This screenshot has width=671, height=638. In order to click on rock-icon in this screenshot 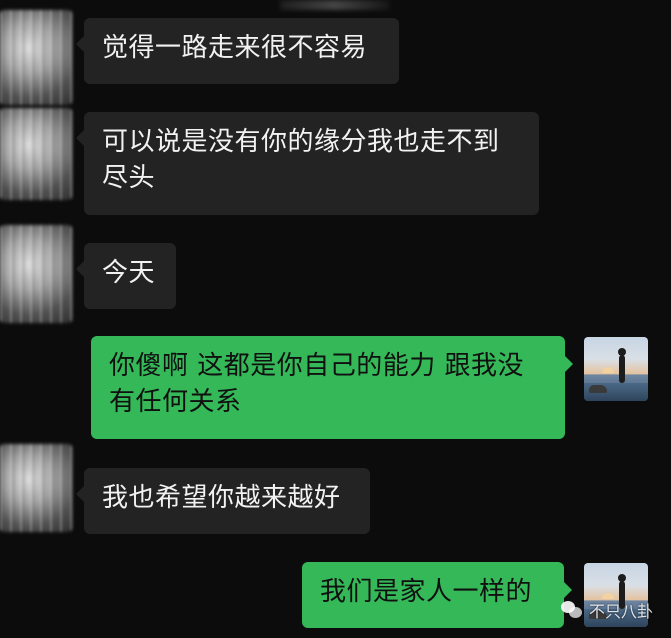, I will do `click(598, 389)`.